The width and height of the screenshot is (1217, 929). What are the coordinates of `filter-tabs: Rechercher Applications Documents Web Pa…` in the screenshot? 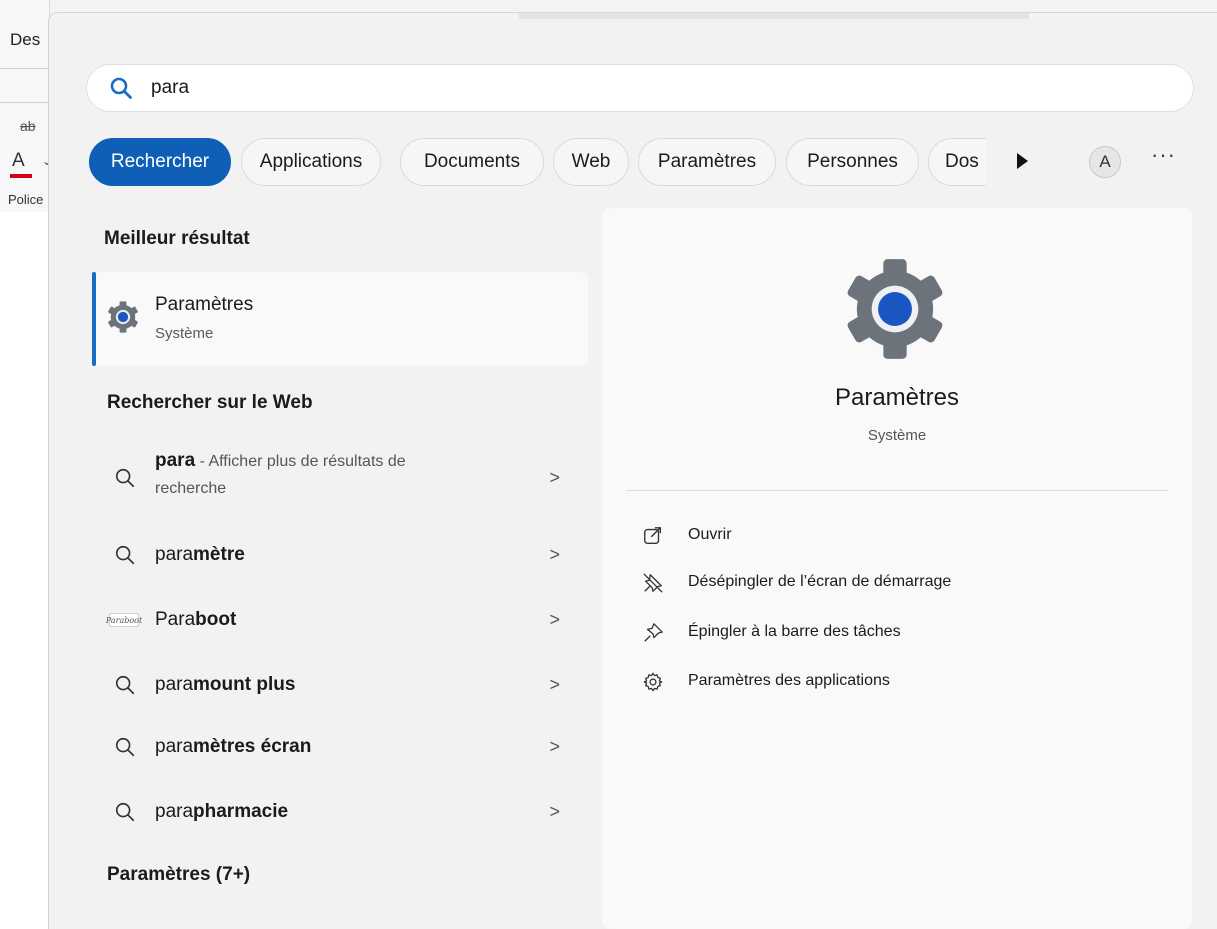 It's located at (639, 162).